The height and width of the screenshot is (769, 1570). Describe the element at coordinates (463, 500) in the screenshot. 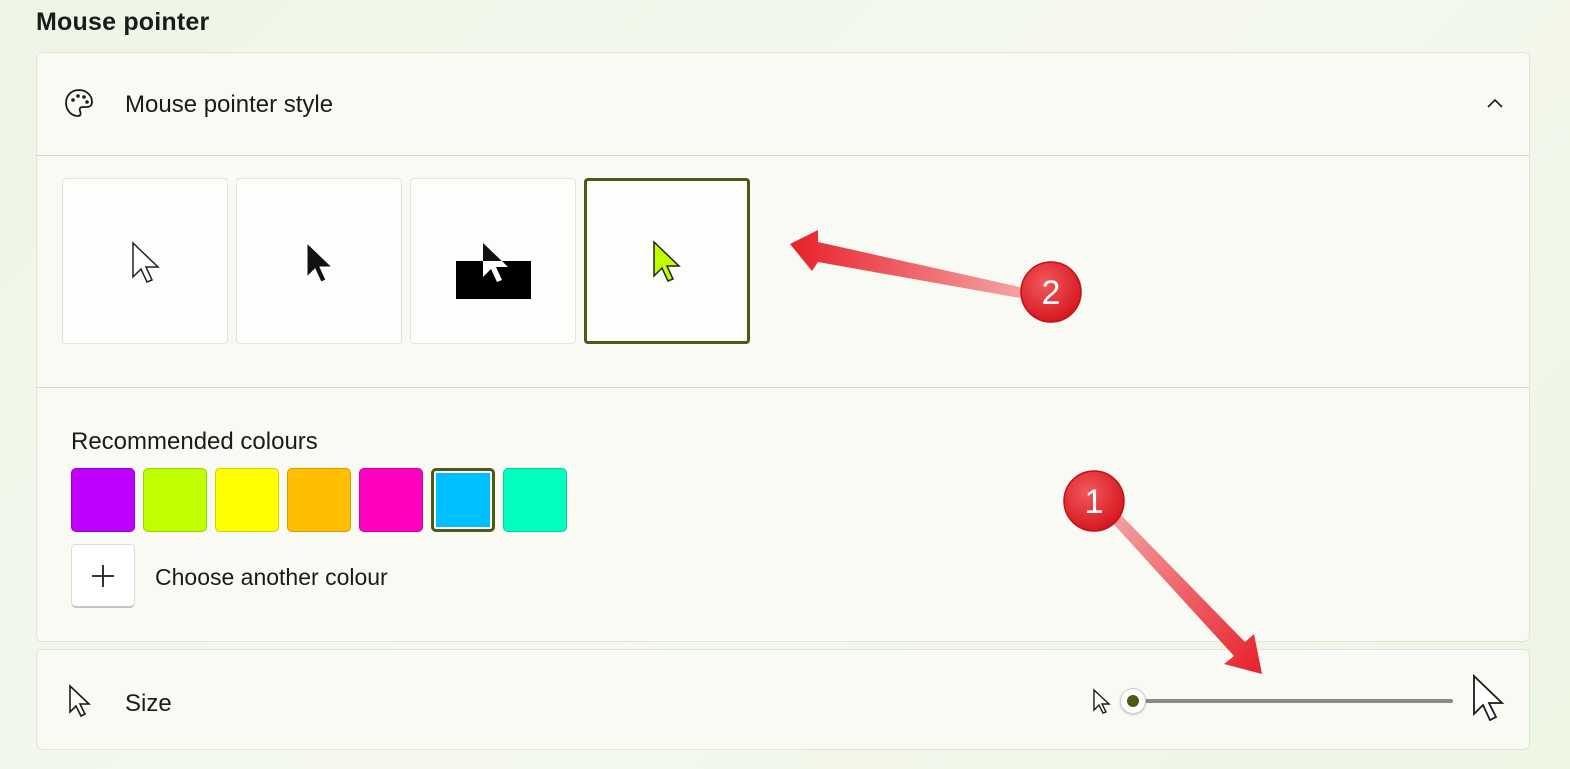

I see `colour-swatch-blue` at that location.